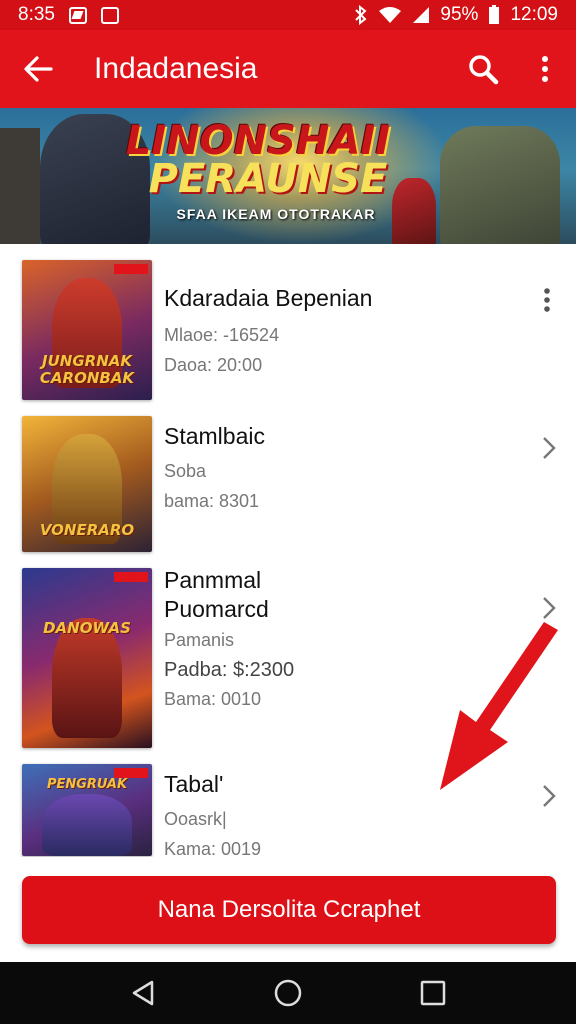  Describe the element at coordinates (195, 819) in the screenshot. I see `item-meta: Ooasrk|` at that location.